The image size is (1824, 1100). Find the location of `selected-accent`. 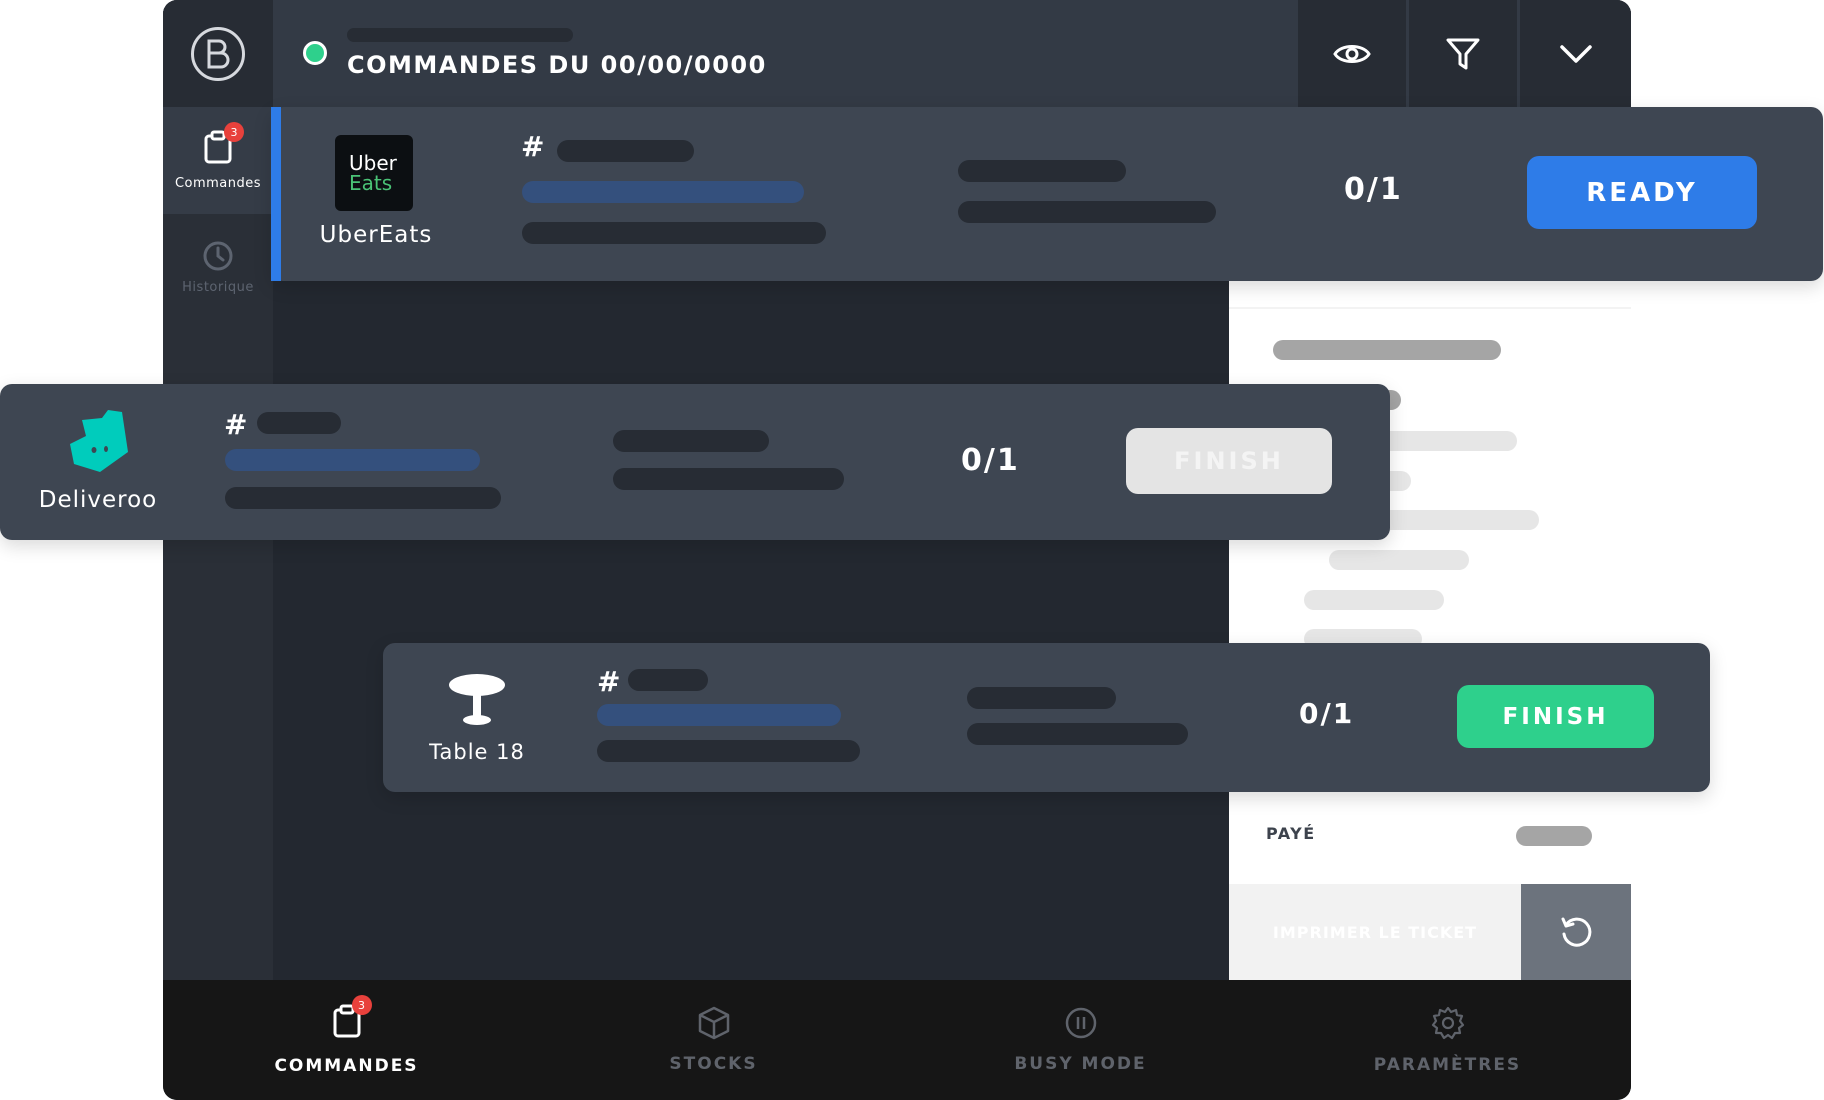

selected-accent is located at coordinates (276, 194).